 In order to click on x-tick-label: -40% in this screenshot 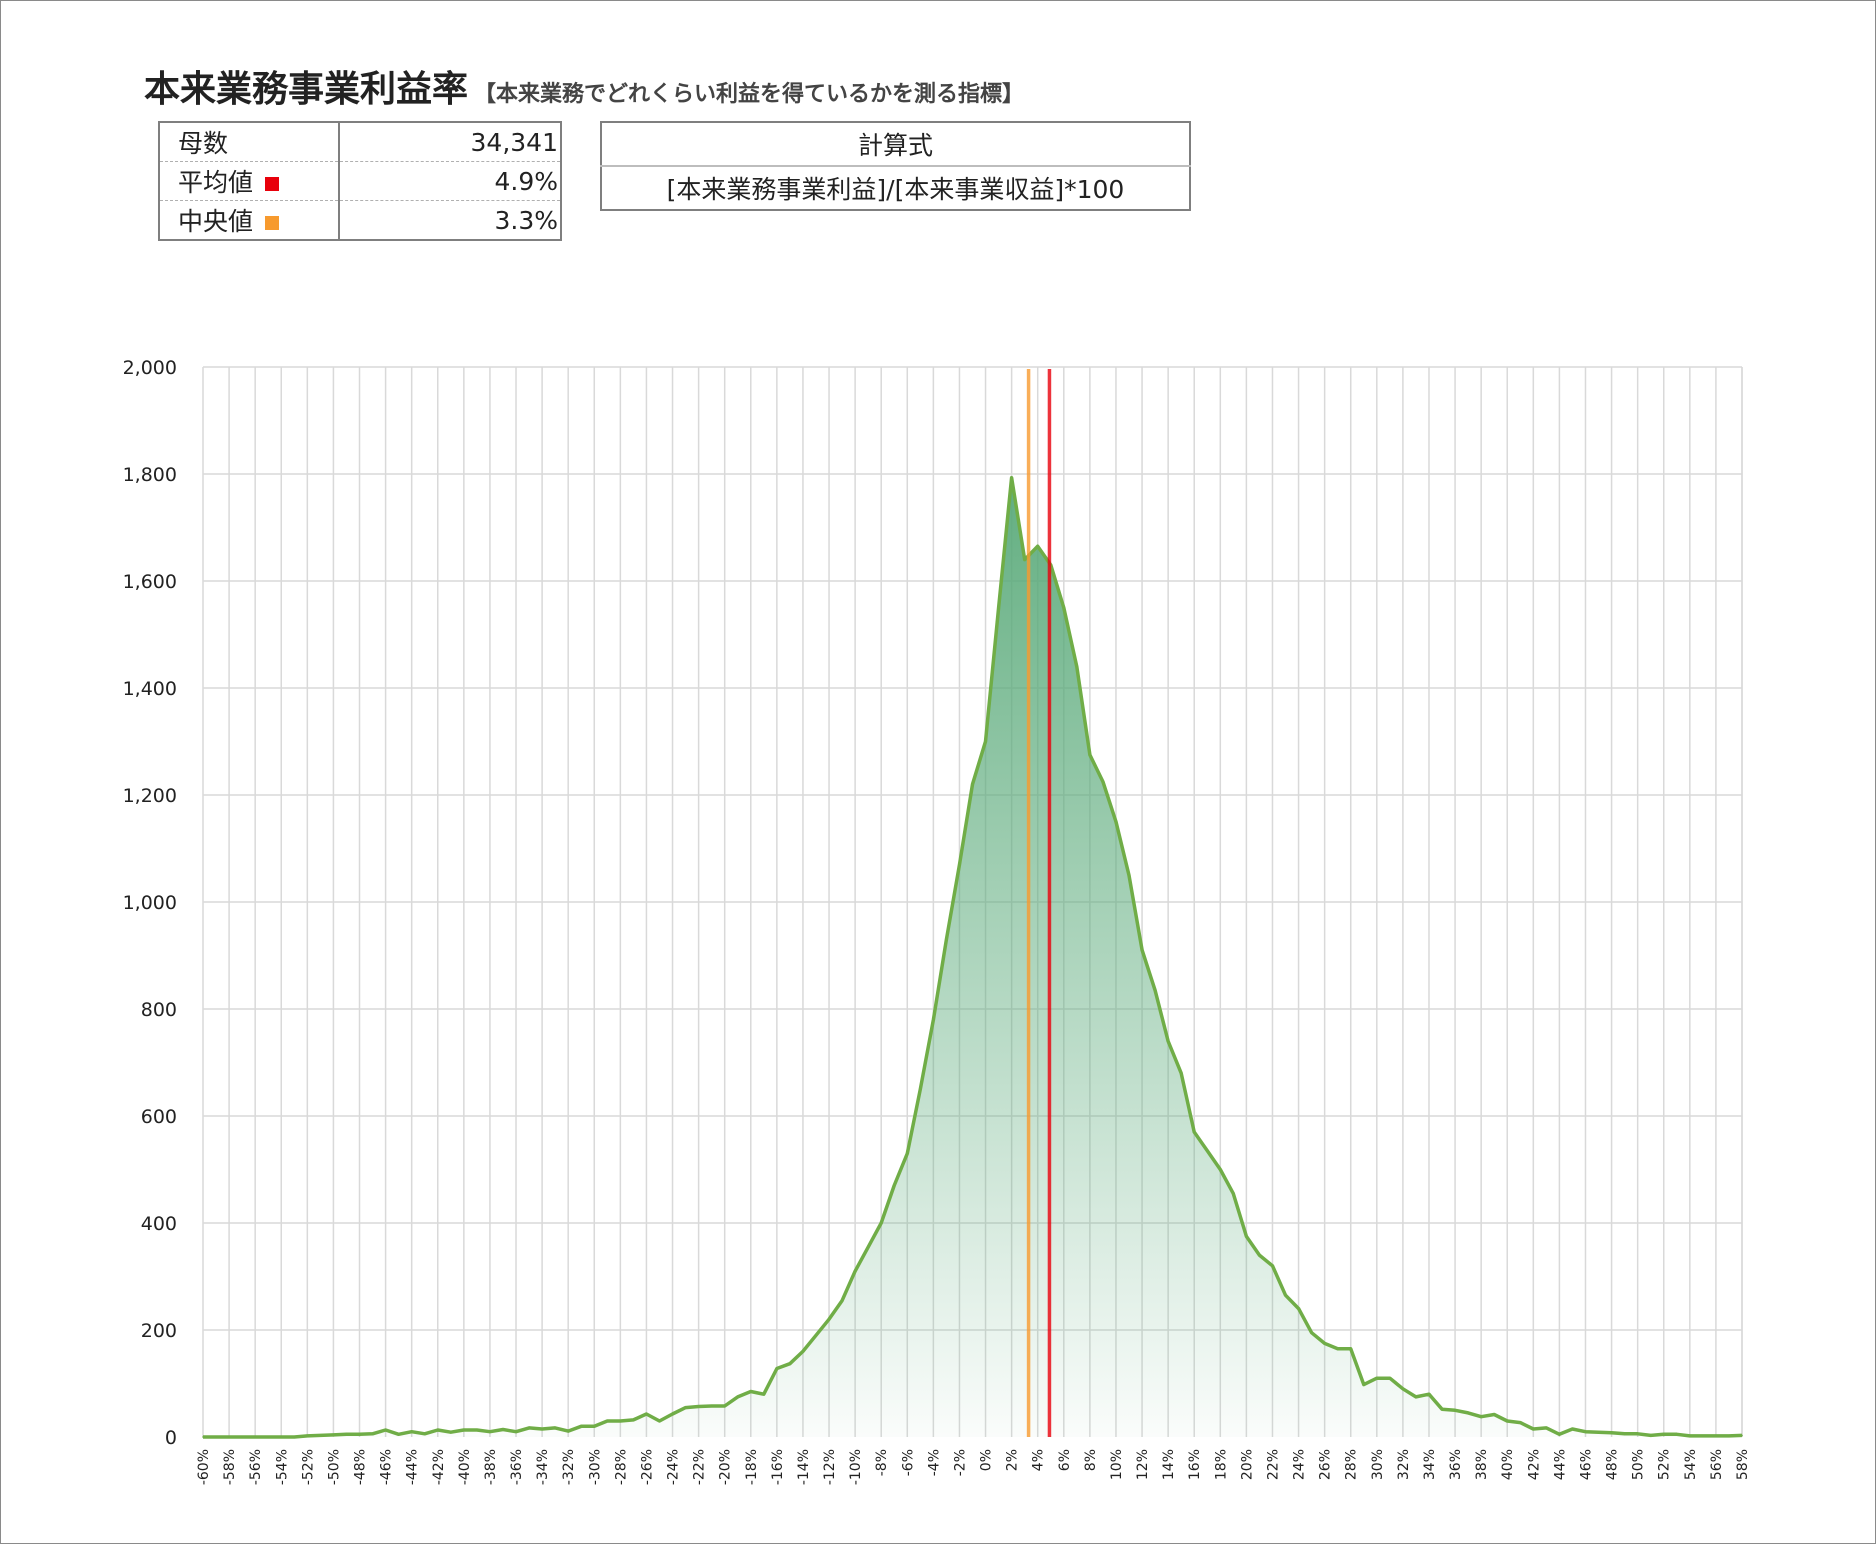, I will do `click(465, 1467)`.